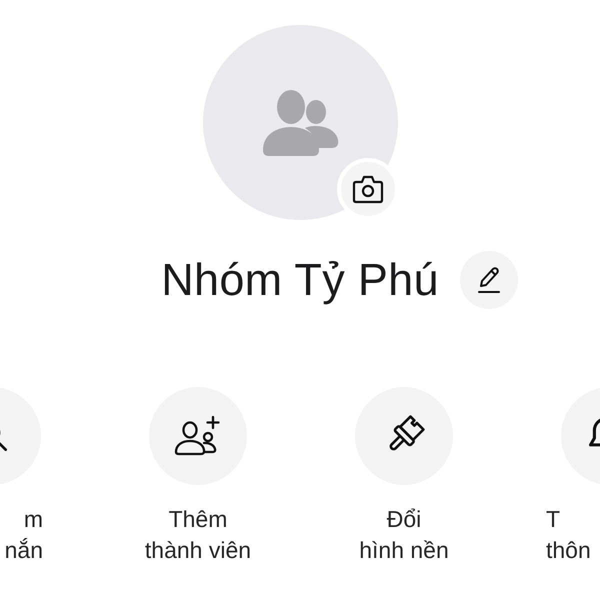  What do you see at coordinates (198, 535) in the screenshot?
I see `action-label: Thêm thành viên` at bounding box center [198, 535].